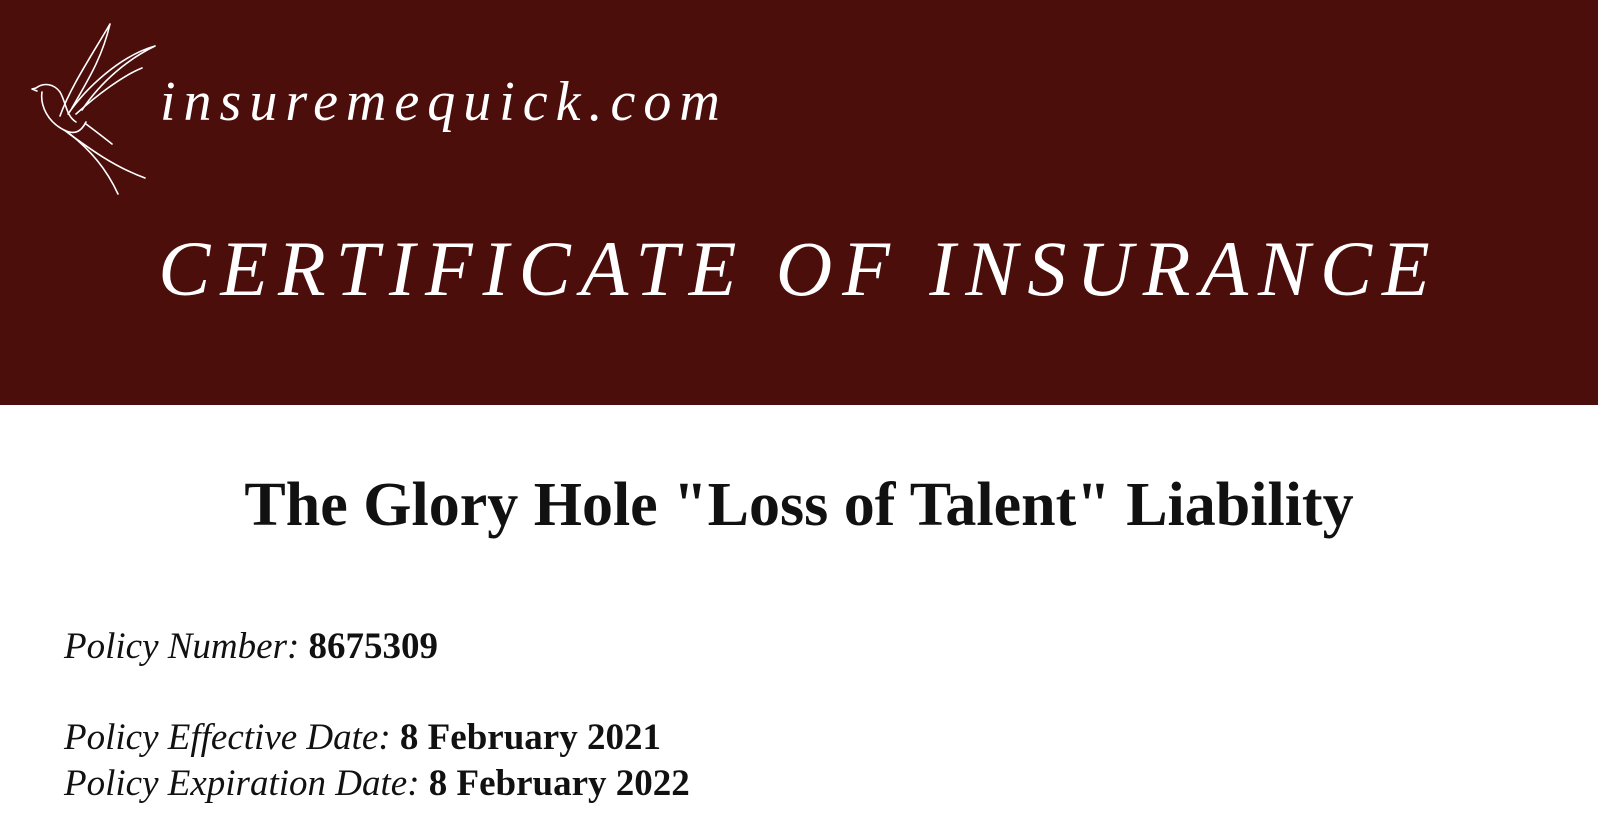 Image resolution: width=1598 pixels, height=834 pixels. Describe the element at coordinates (444, 102) in the screenshot. I see `site-name: insuremequick.com` at that location.